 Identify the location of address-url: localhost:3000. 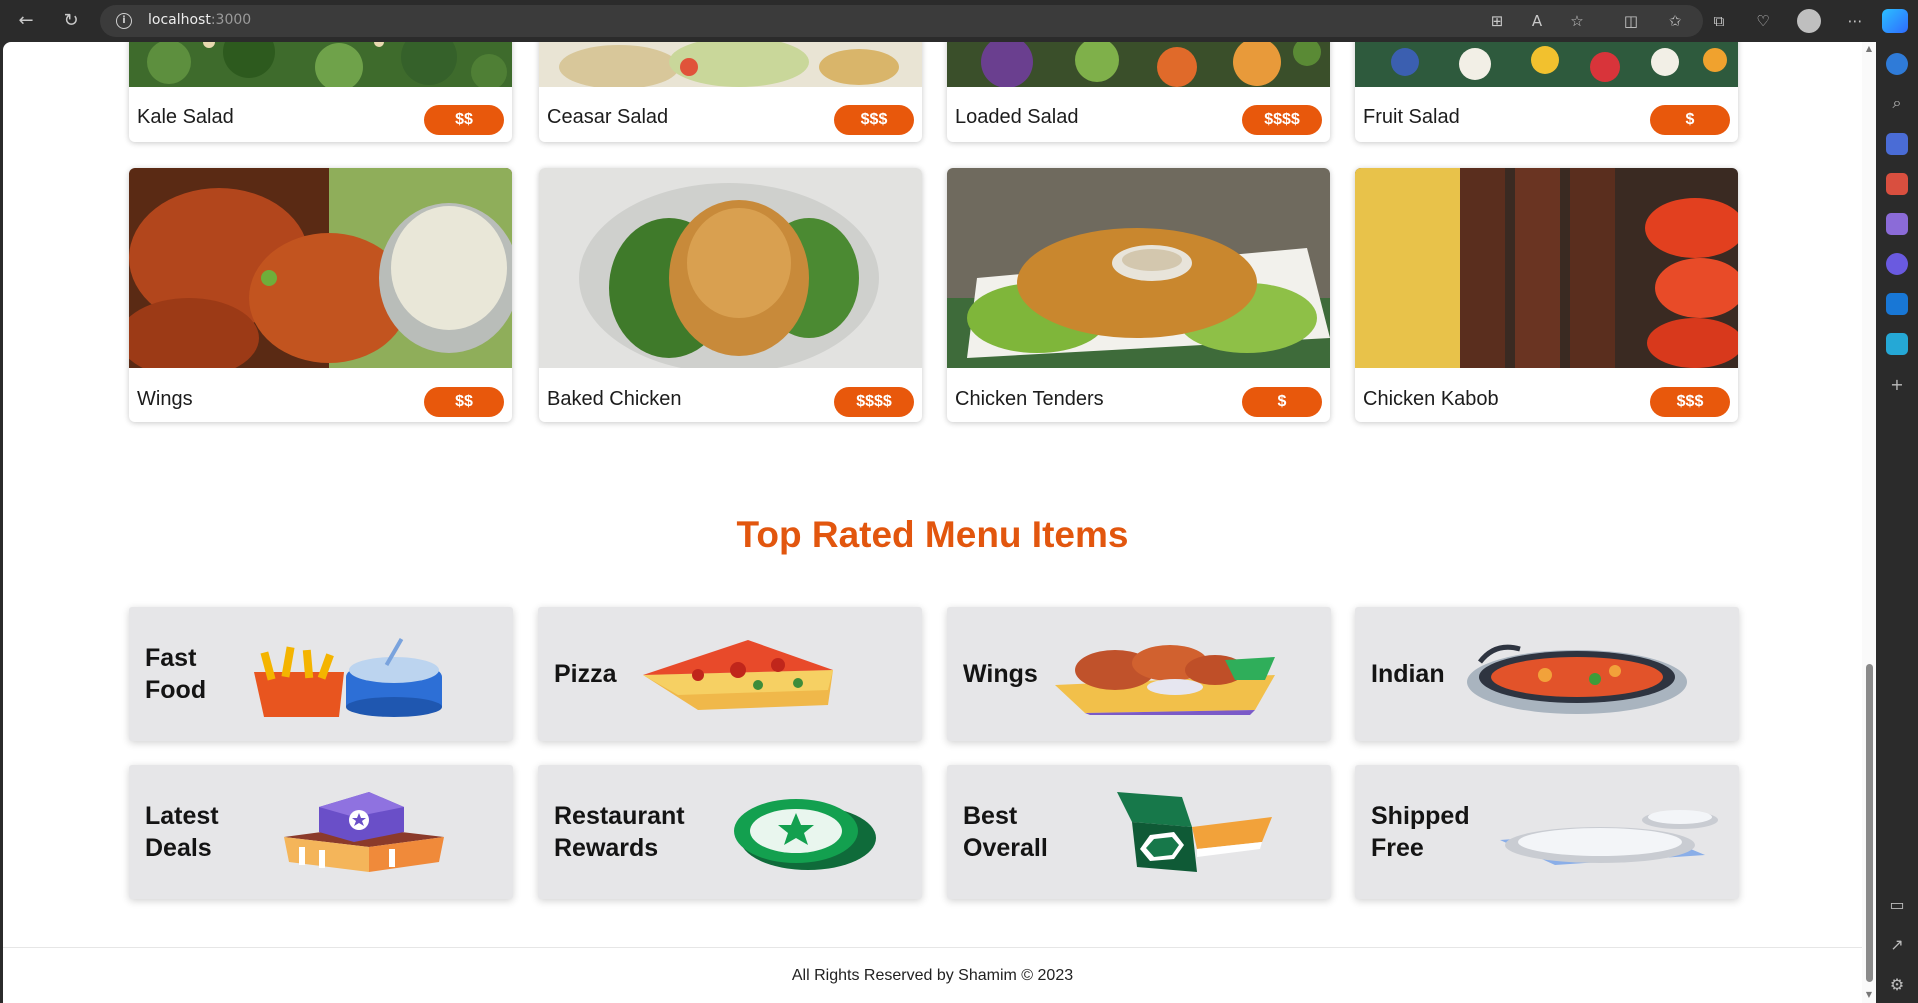
(199, 20).